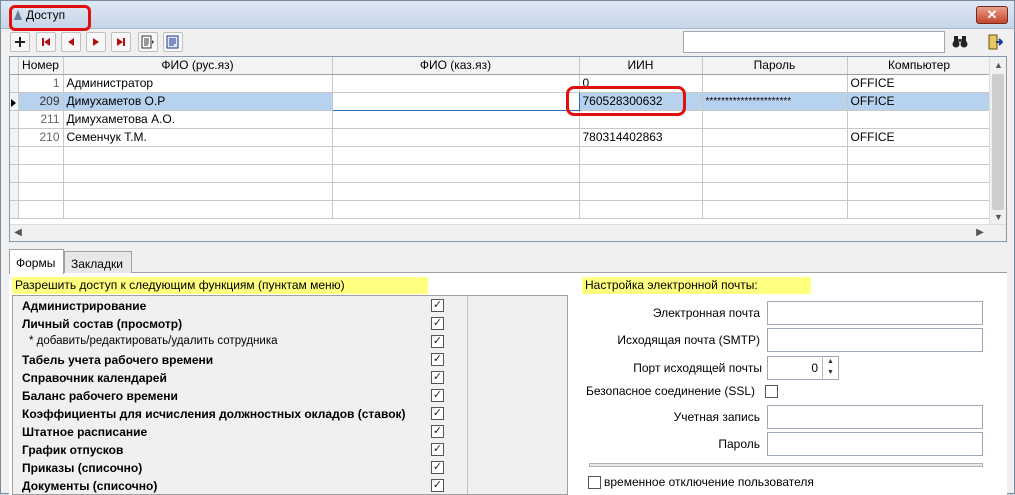 Image resolution: width=1015 pixels, height=495 pixels. I want to click on perm-label-orders: Приказы (списочно), so click(82, 468).